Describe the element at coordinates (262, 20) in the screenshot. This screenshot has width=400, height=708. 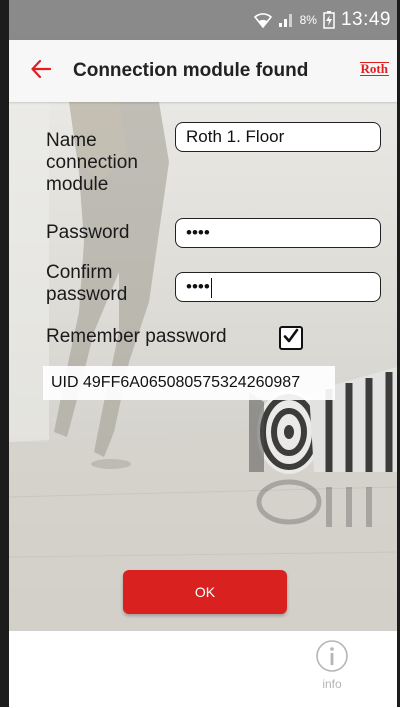
I see `wifi-icon` at that location.